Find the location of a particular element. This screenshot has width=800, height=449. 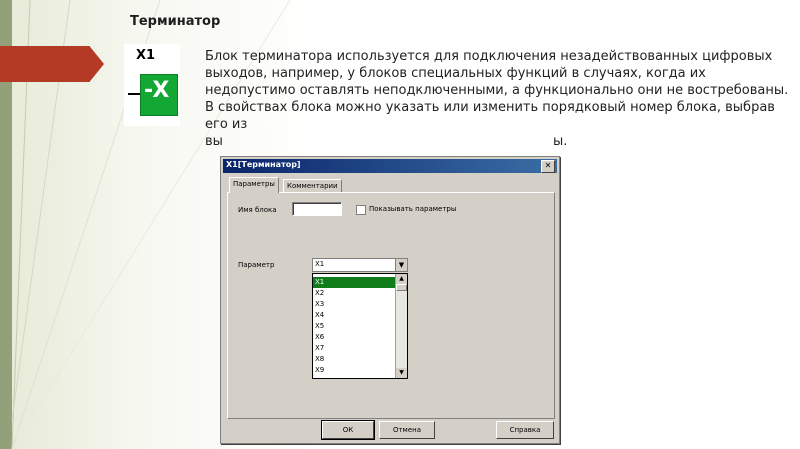

list-item: X1 is located at coordinates (355, 282).